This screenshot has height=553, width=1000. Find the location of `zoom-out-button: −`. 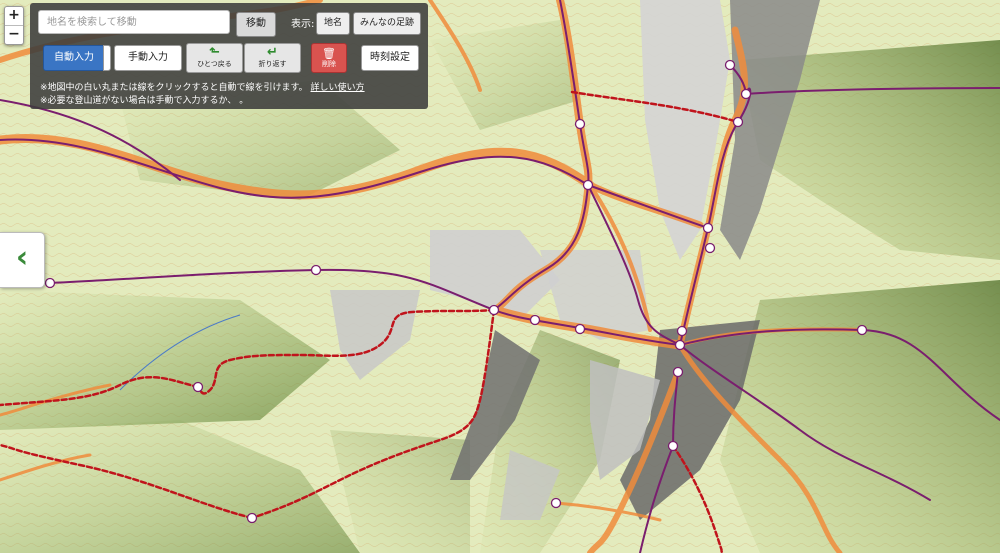

zoom-out-button: − is located at coordinates (14, 34).